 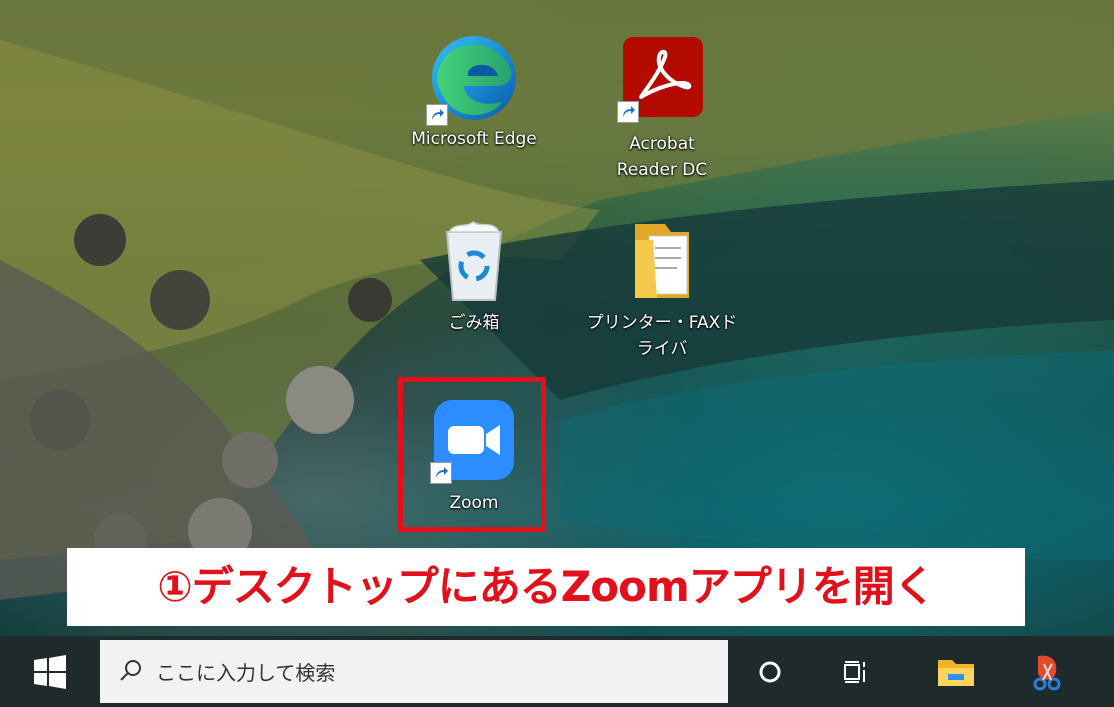 I want to click on zoom-highlight-box, so click(x=472, y=454).